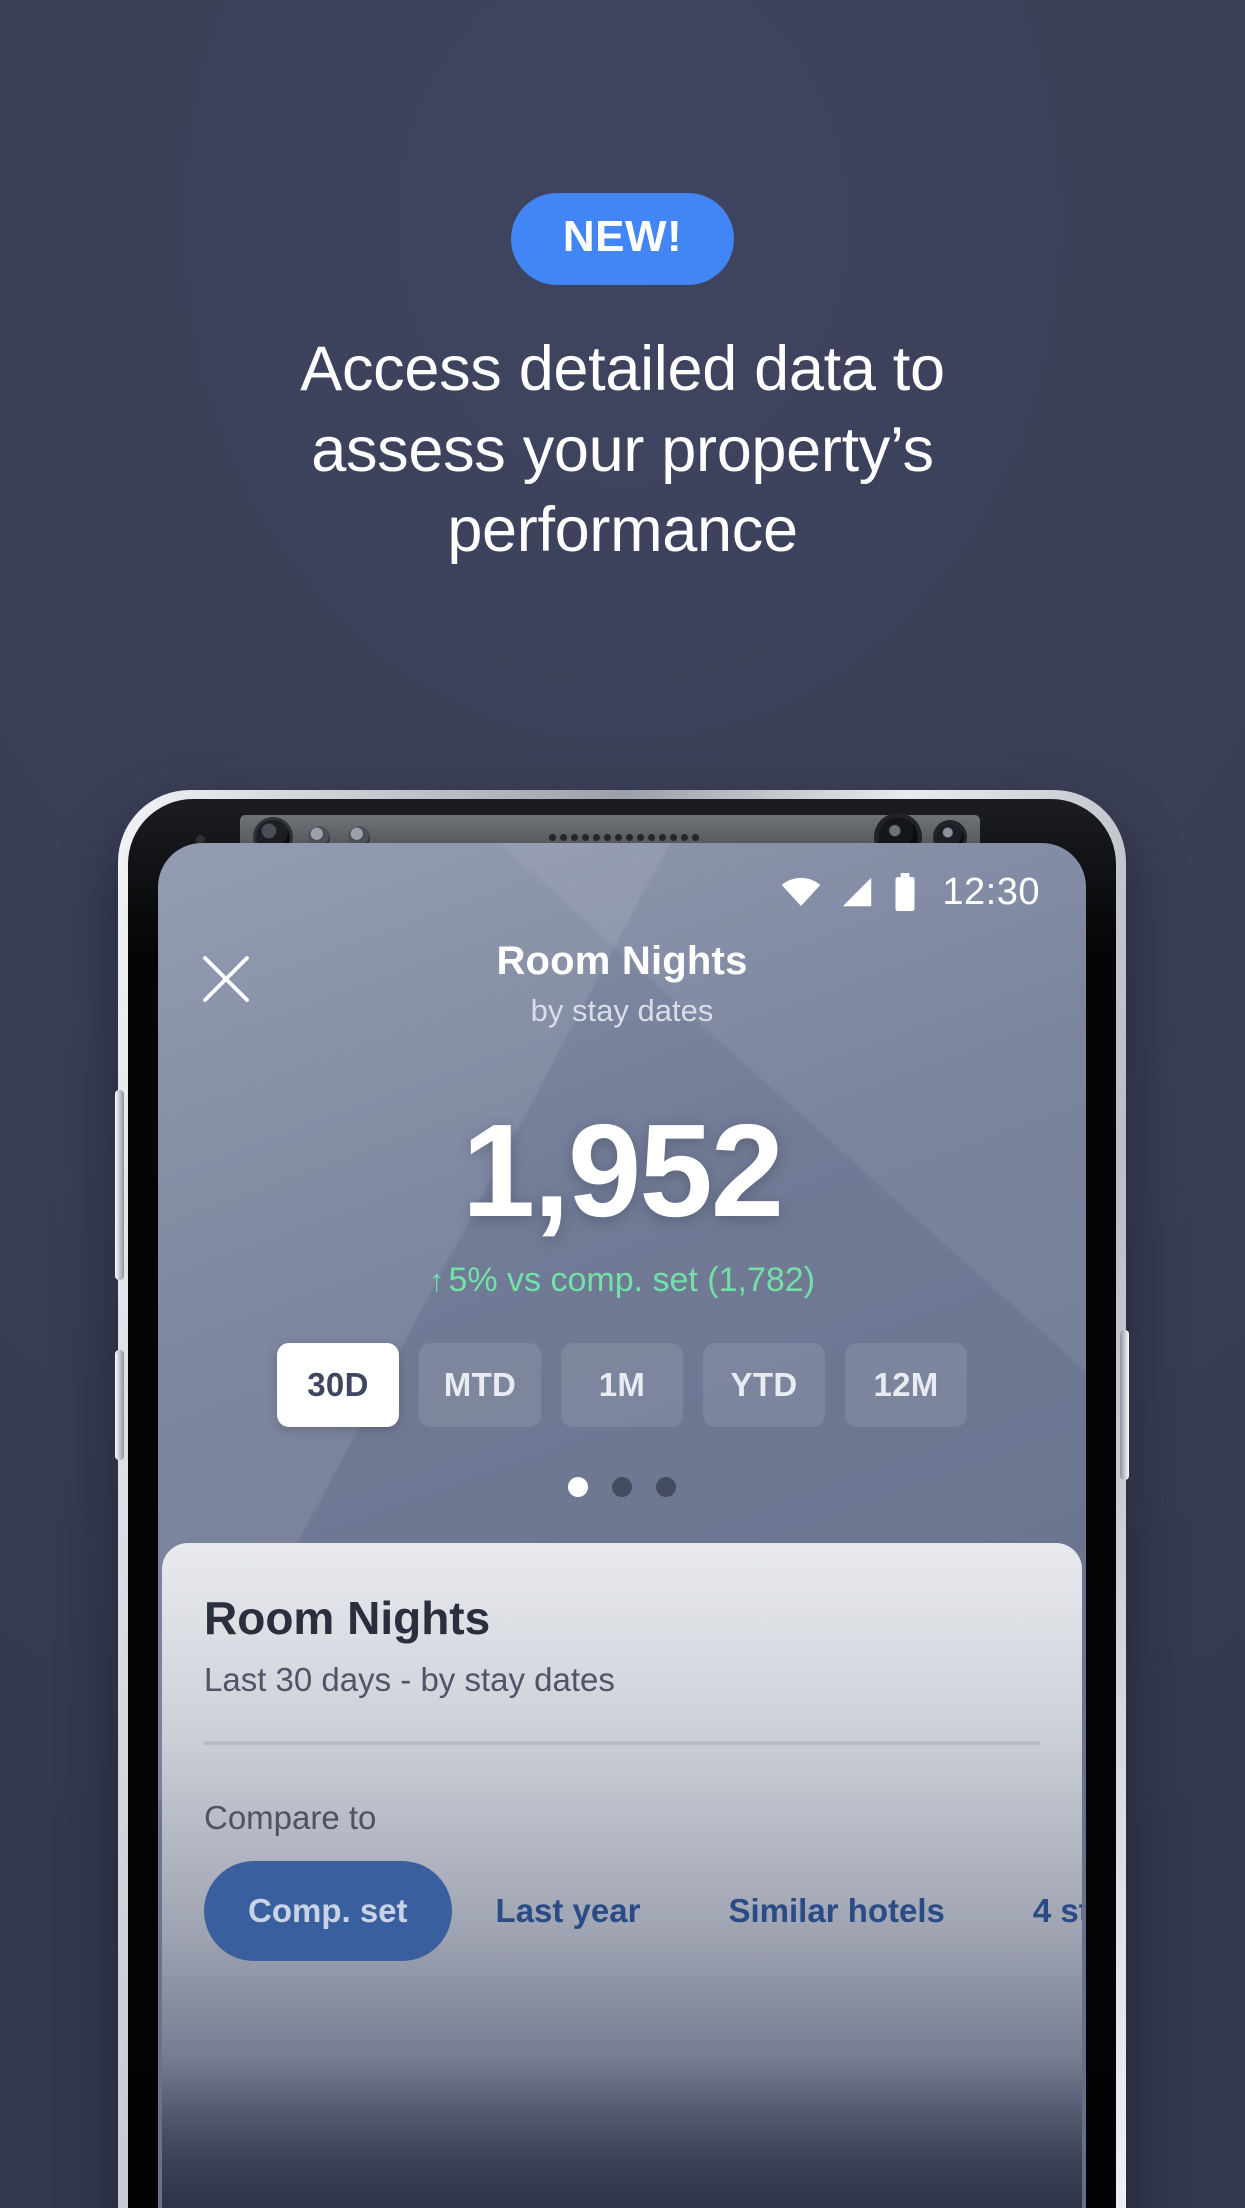 This screenshot has height=2208, width=1245. I want to click on metric-delta-text: 5% vs comp. set (1,782), so click(632, 1280).